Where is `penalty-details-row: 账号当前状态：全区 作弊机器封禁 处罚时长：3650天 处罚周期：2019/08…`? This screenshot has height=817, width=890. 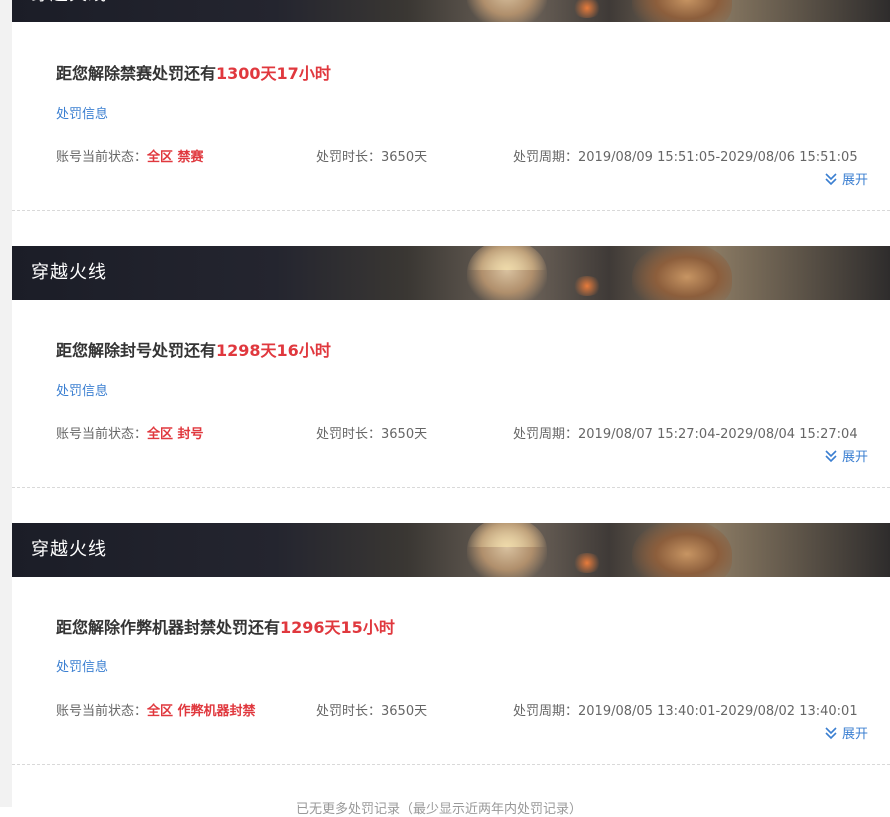
penalty-details-row: 账号当前状态：全区 作弊机器封禁 处罚时长：3650天 处罚周期：2019/08… is located at coordinates (473, 709).